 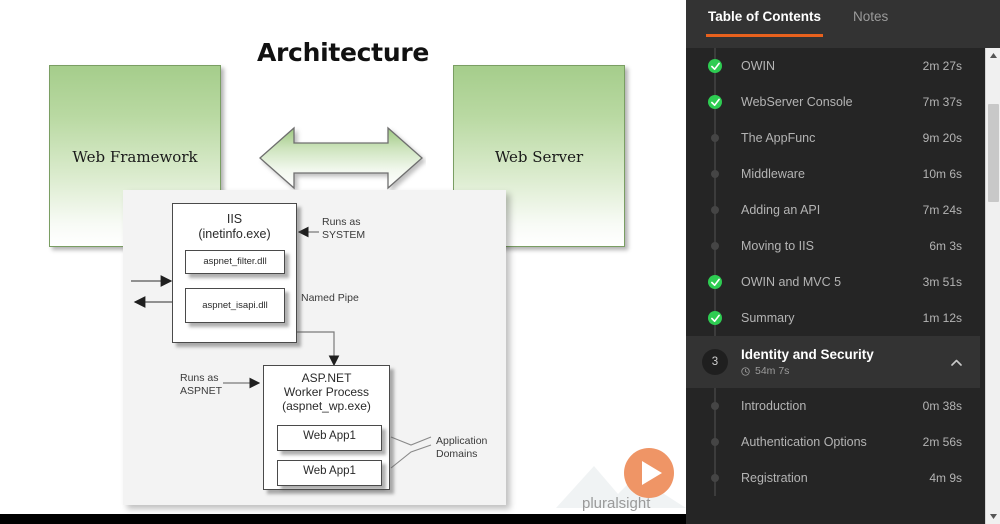 I want to click on tab-table-of-contents: Table of Contents, so click(x=764, y=24).